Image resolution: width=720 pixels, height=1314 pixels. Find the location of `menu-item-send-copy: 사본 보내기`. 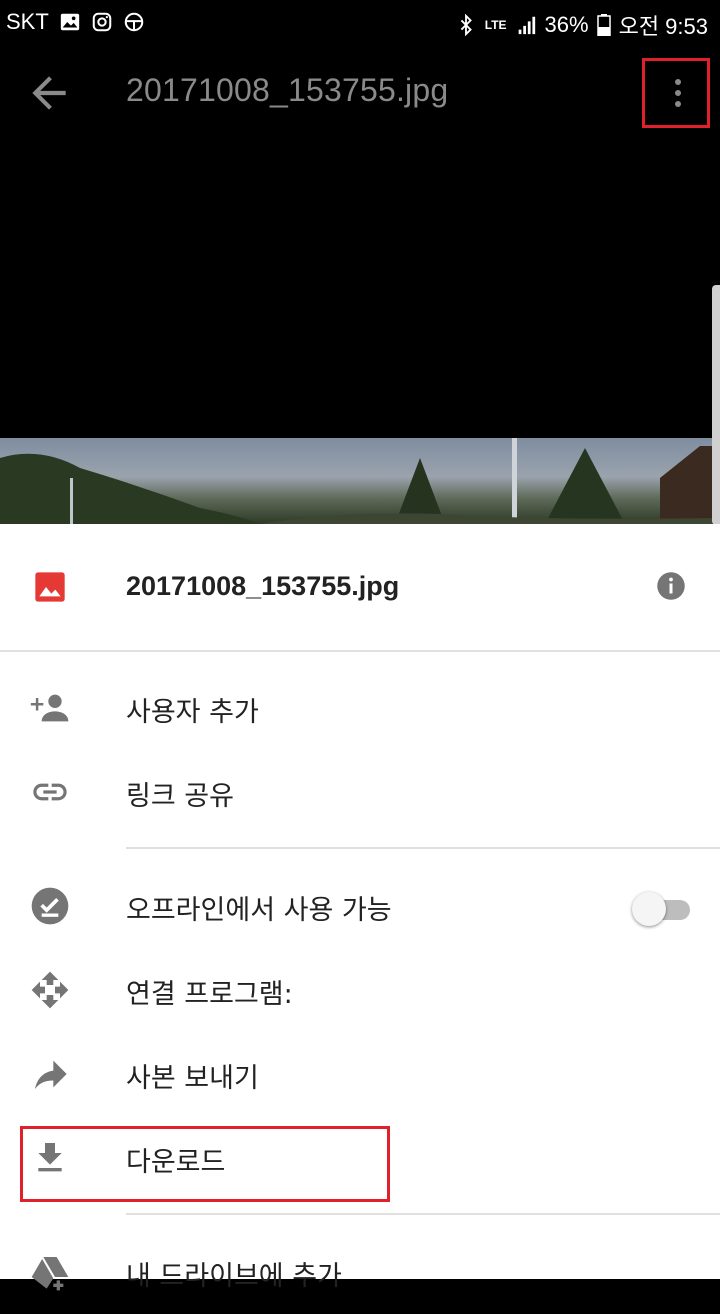

menu-item-send-copy: 사본 보내기 is located at coordinates (360, 1074).